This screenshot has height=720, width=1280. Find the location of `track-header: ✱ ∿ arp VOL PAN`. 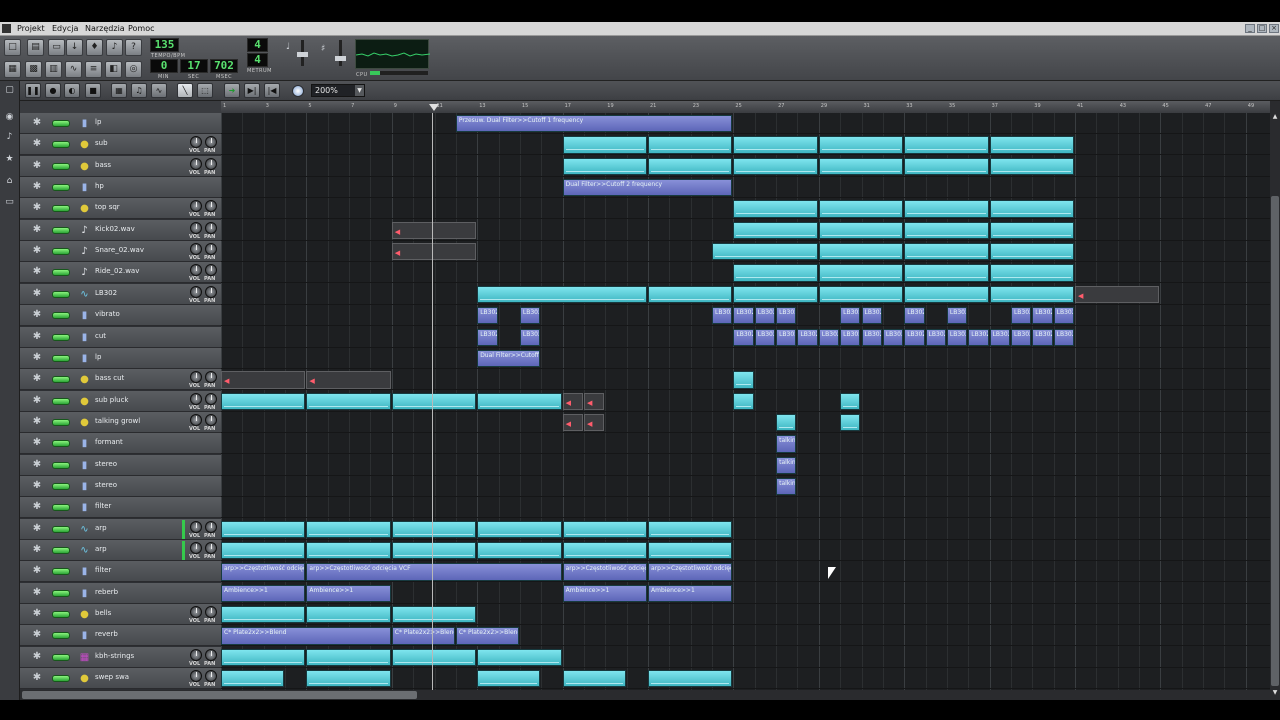

track-header: ✱ ∿ arp VOL PAN is located at coordinates (120, 529).